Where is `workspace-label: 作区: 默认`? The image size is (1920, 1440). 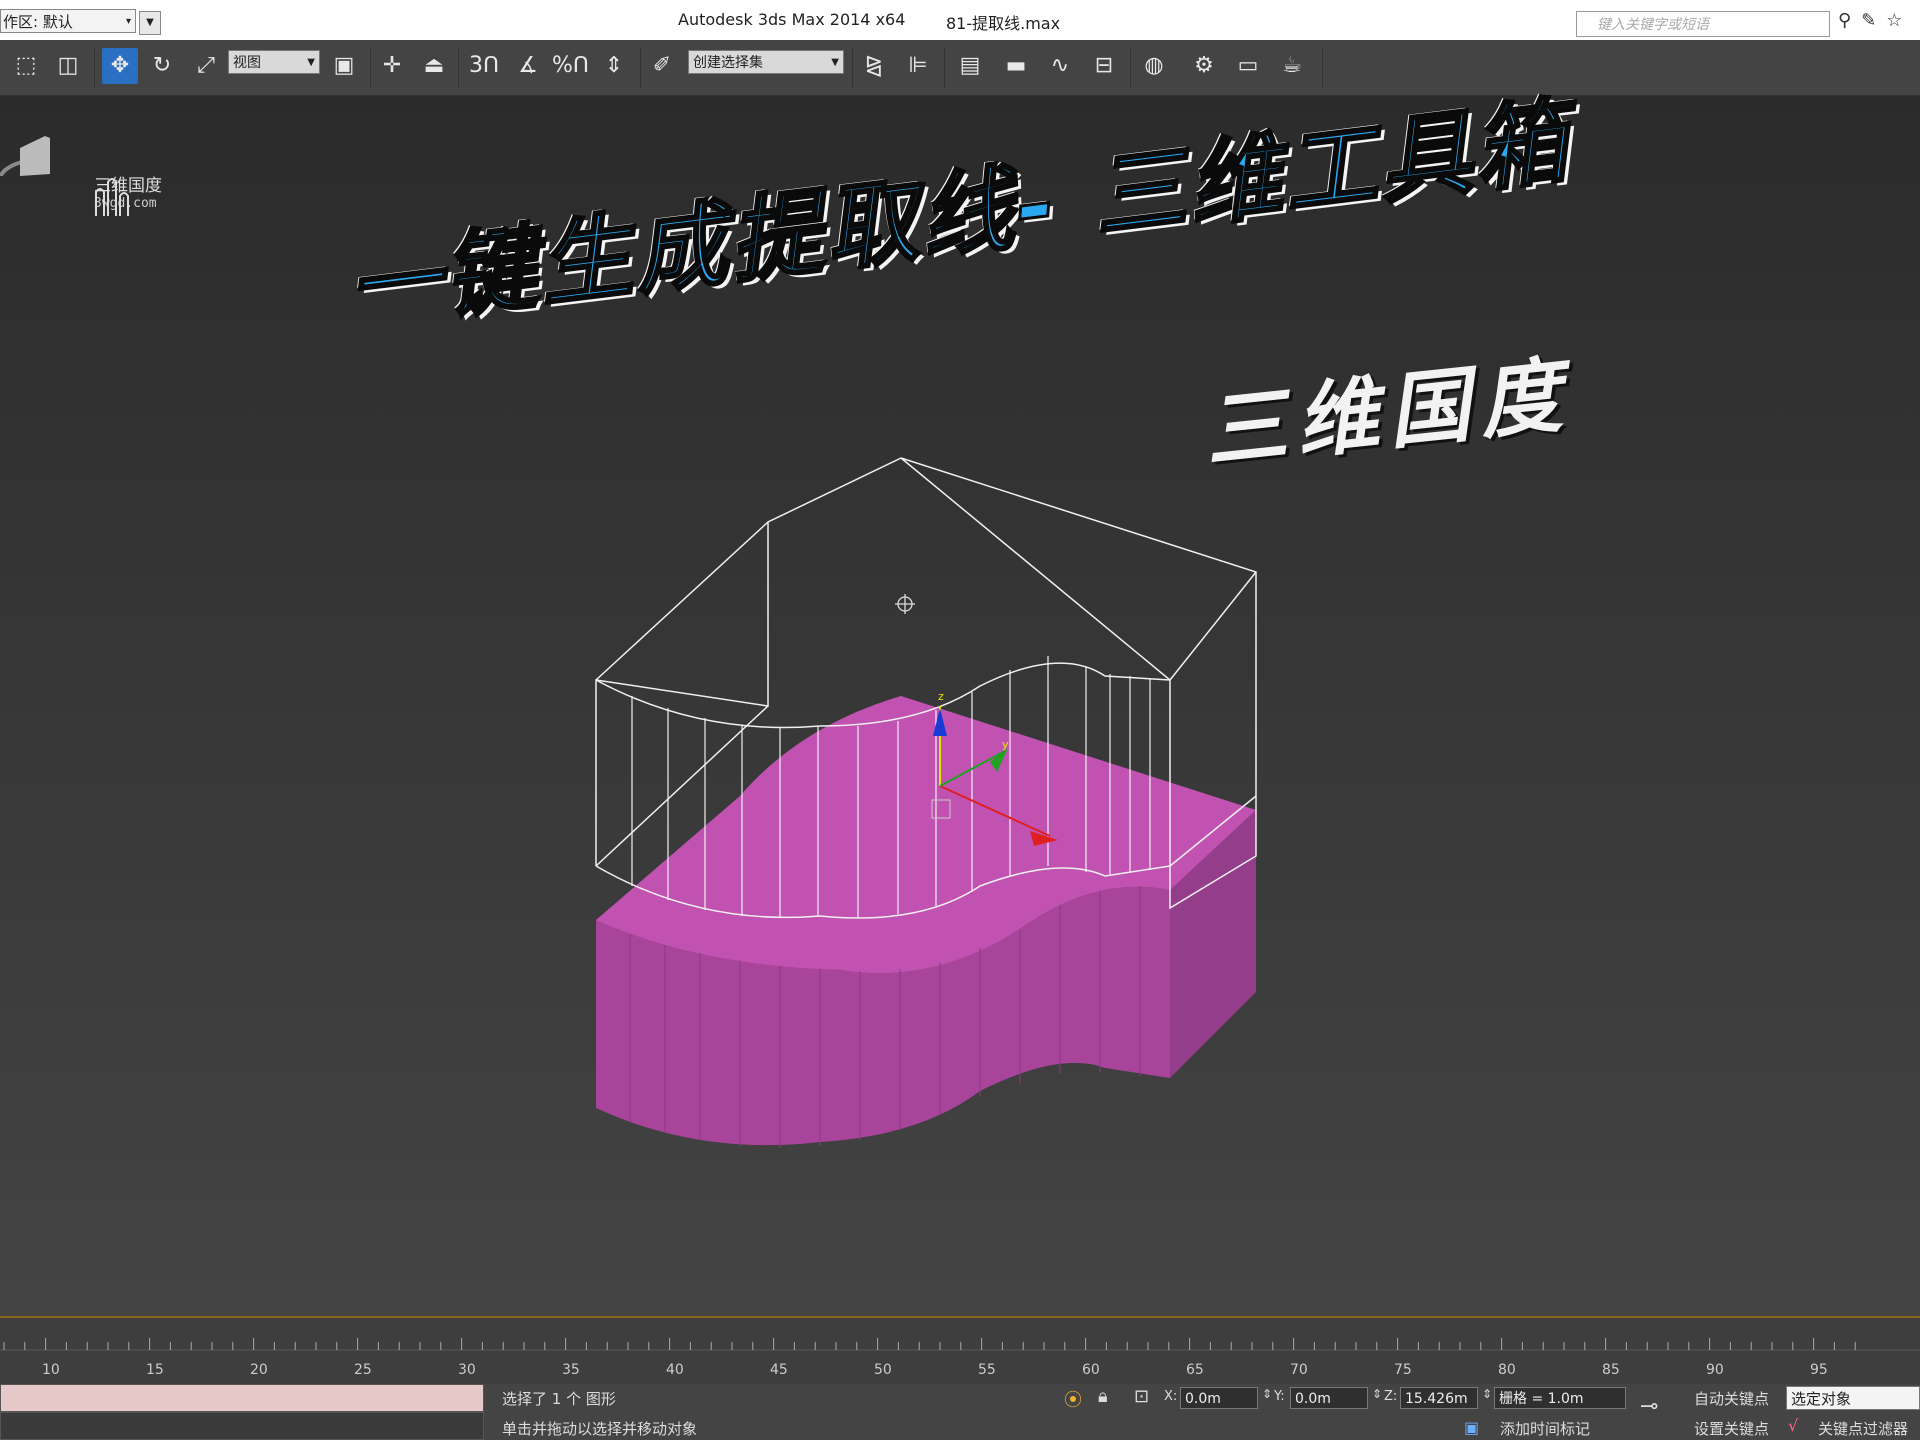
workspace-label: 作区: 默认 is located at coordinates (38, 22).